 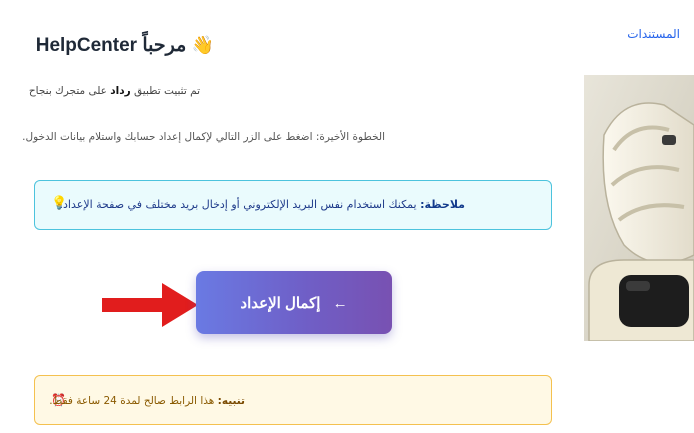 What do you see at coordinates (69, 91) in the screenshot?
I see `install-suffix: على متجرك بنجاح` at bounding box center [69, 91].